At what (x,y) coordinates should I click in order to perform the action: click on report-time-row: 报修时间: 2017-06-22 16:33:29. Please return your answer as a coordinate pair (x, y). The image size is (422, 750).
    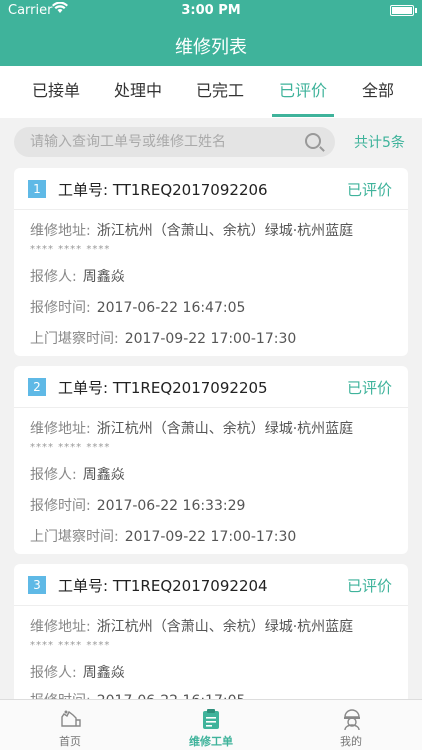
    Looking at the image, I should click on (137, 505).